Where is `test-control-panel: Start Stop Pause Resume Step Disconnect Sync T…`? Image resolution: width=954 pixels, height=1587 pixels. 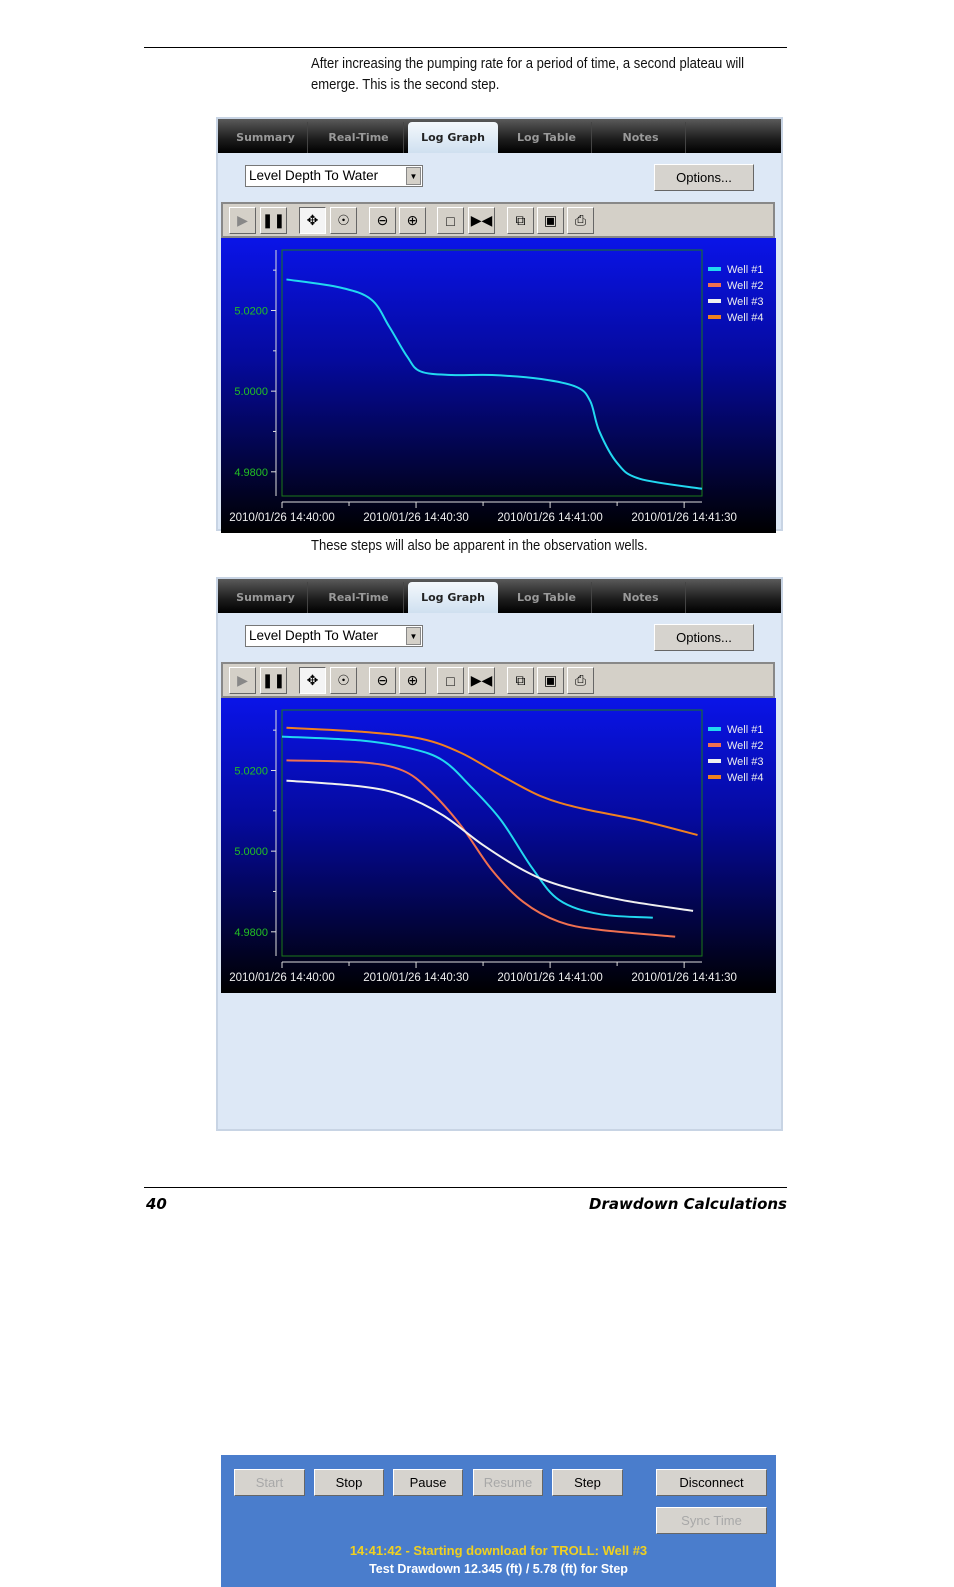
test-control-panel: Start Stop Pause Resume Step Disconnect Sync T… is located at coordinates (498, 1521).